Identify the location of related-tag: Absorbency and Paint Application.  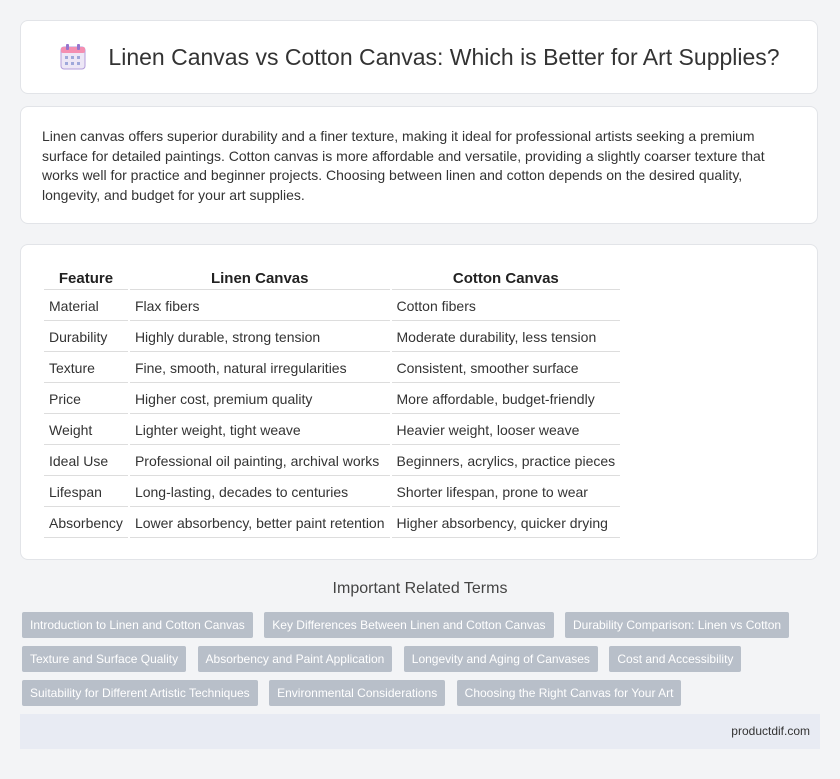
(295, 659).